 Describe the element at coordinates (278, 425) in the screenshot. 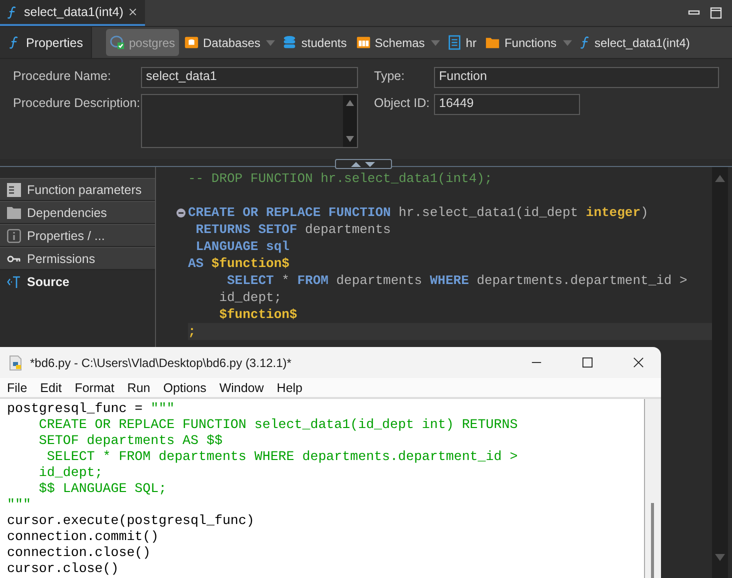

I see `code-line: CREATE OR REPLACE FUNCTION select_data1(id_dept int) RETURNS` at that location.